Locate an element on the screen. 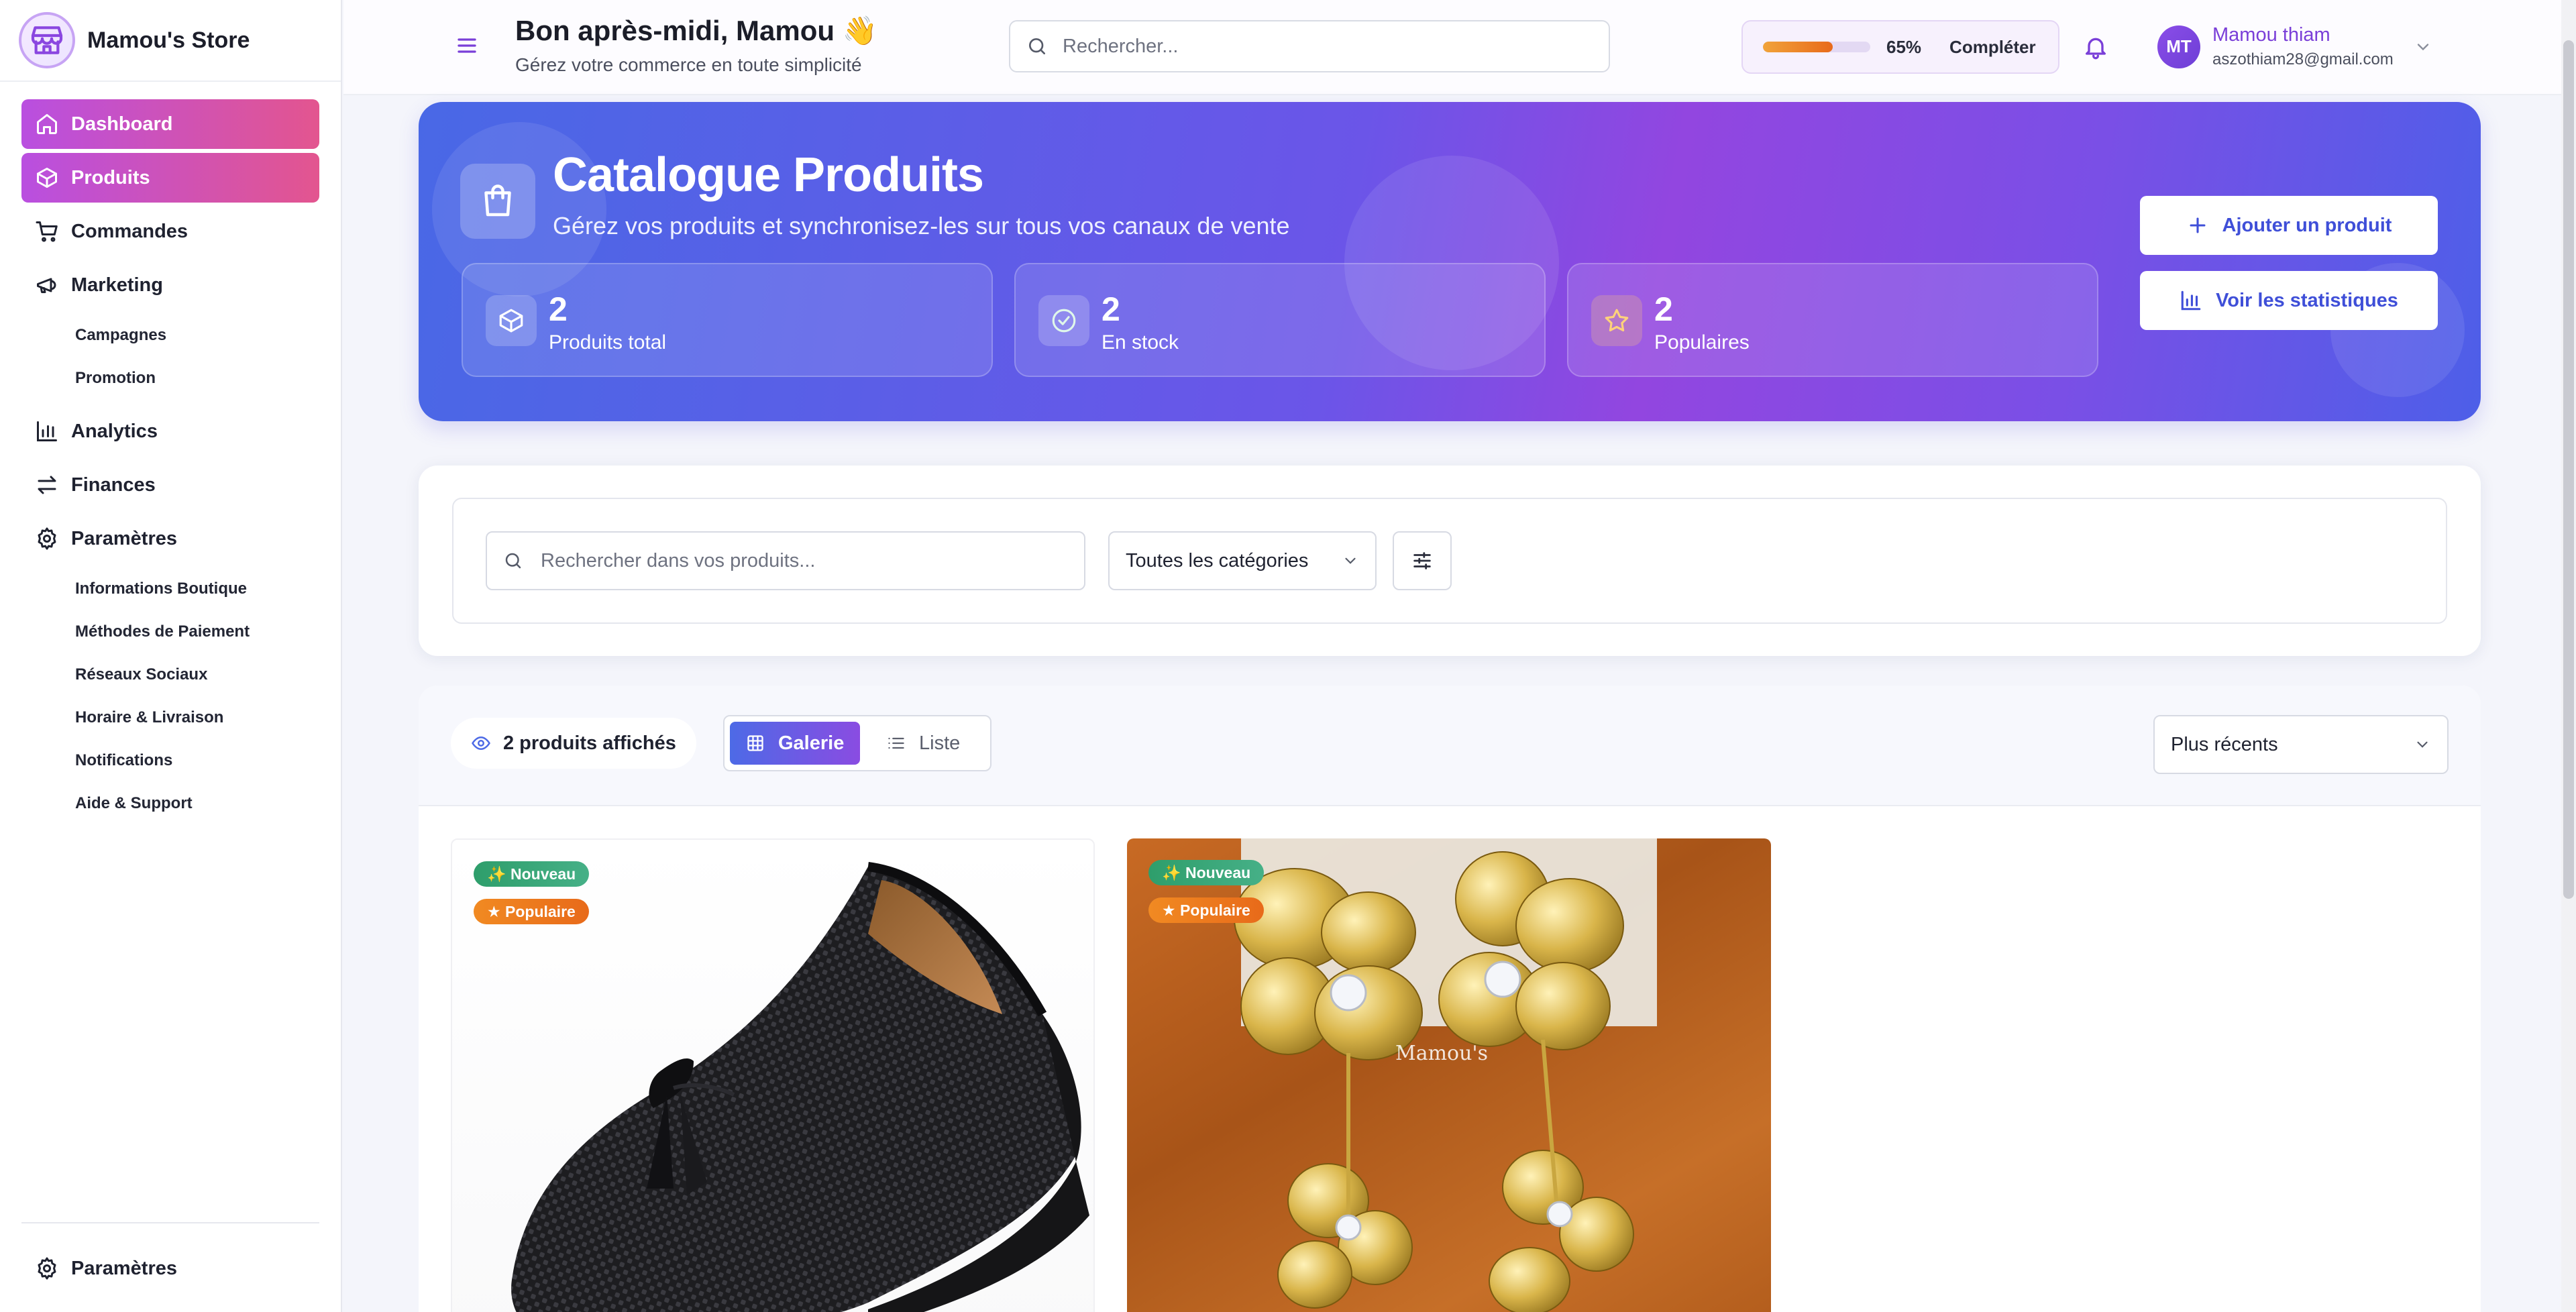  gallery-view-button: Galerie is located at coordinates (795, 743).